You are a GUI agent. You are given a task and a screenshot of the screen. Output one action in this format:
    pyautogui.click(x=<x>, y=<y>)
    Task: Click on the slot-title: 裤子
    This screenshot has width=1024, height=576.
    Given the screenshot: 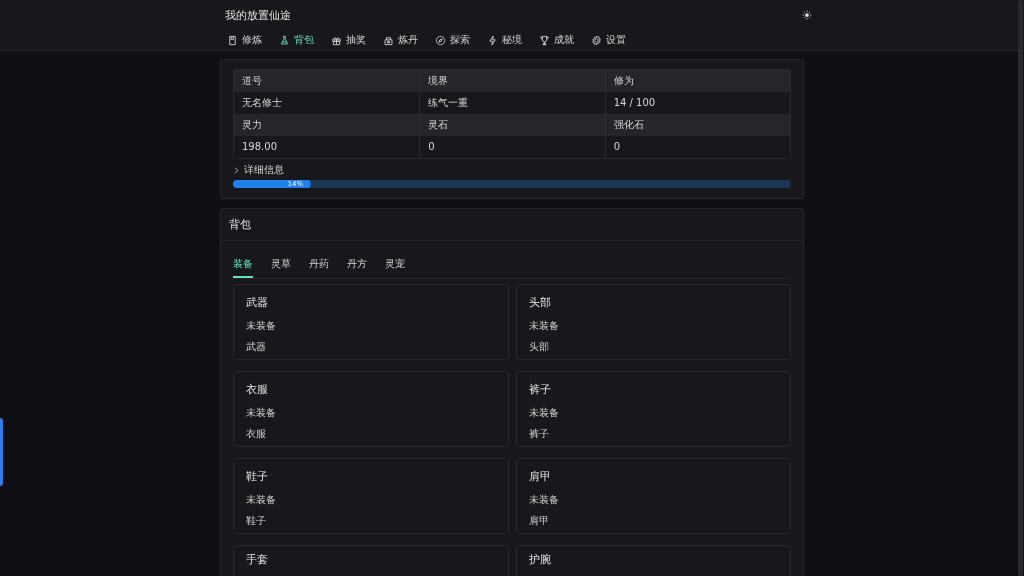 What is the action you would take?
    pyautogui.click(x=539, y=389)
    